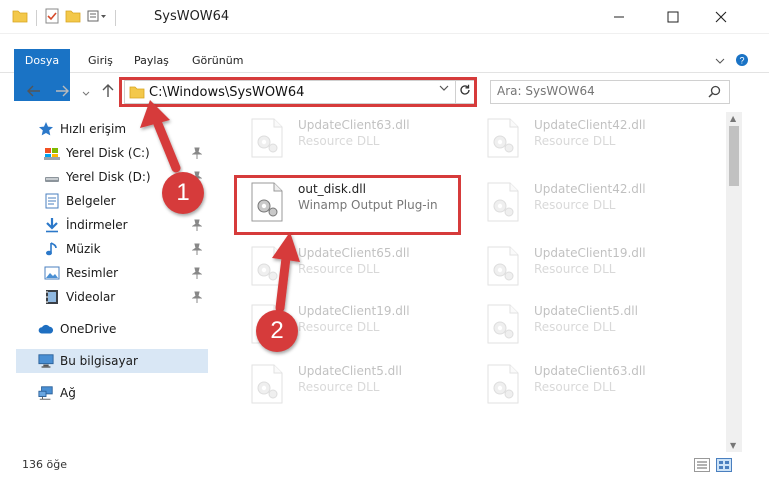 The width and height of the screenshot is (769, 501). Describe the element at coordinates (734, 156) in the screenshot. I see `scrollbar-thumb` at that location.